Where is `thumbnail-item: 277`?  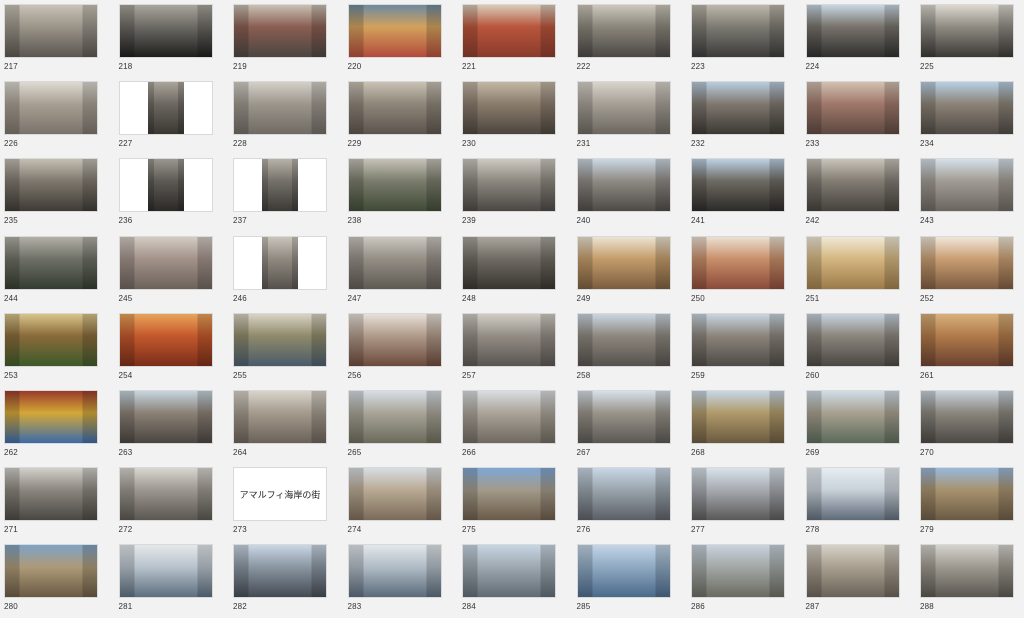 thumbnail-item: 277 is located at coordinates (738, 504).